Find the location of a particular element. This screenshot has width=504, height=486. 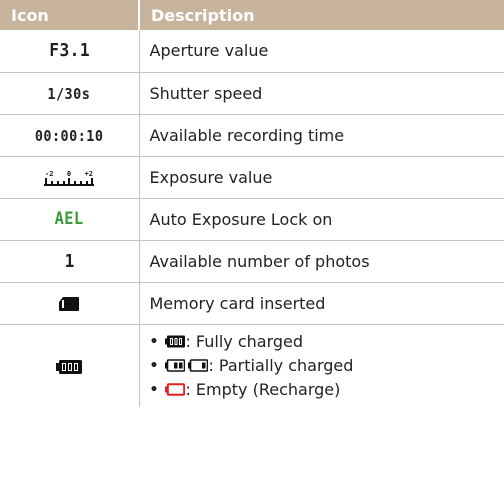

table-header-row: Icon Description is located at coordinates (252, 15).